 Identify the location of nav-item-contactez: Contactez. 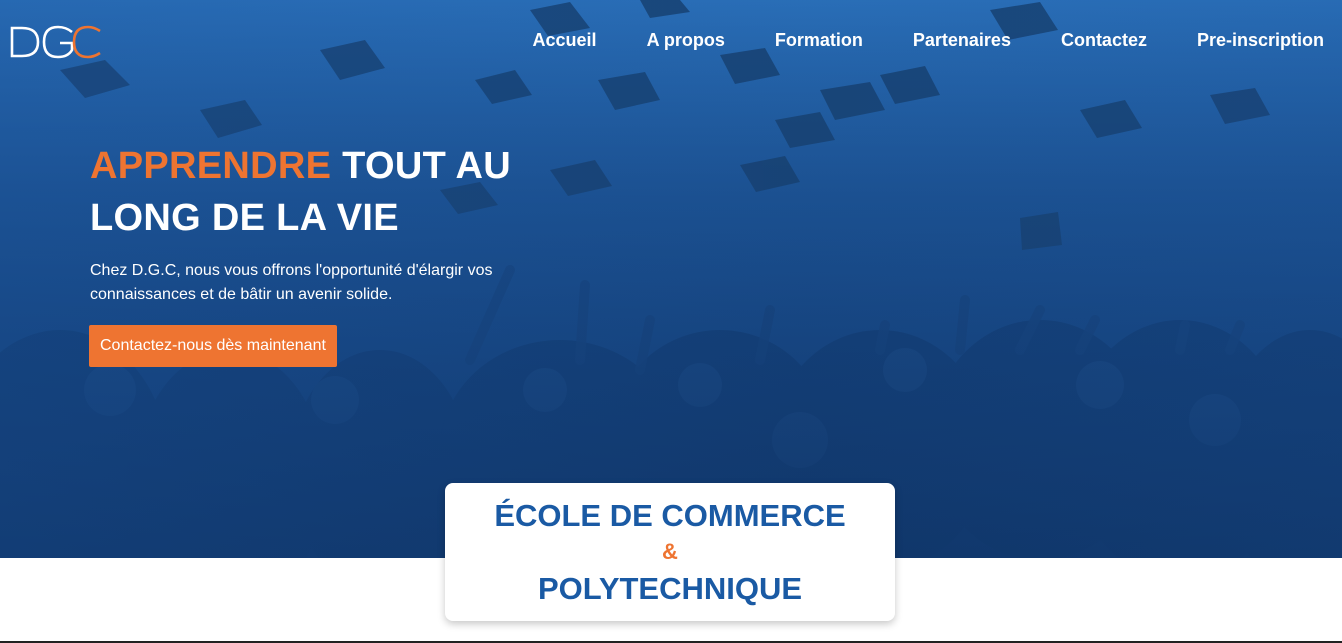
(1104, 40).